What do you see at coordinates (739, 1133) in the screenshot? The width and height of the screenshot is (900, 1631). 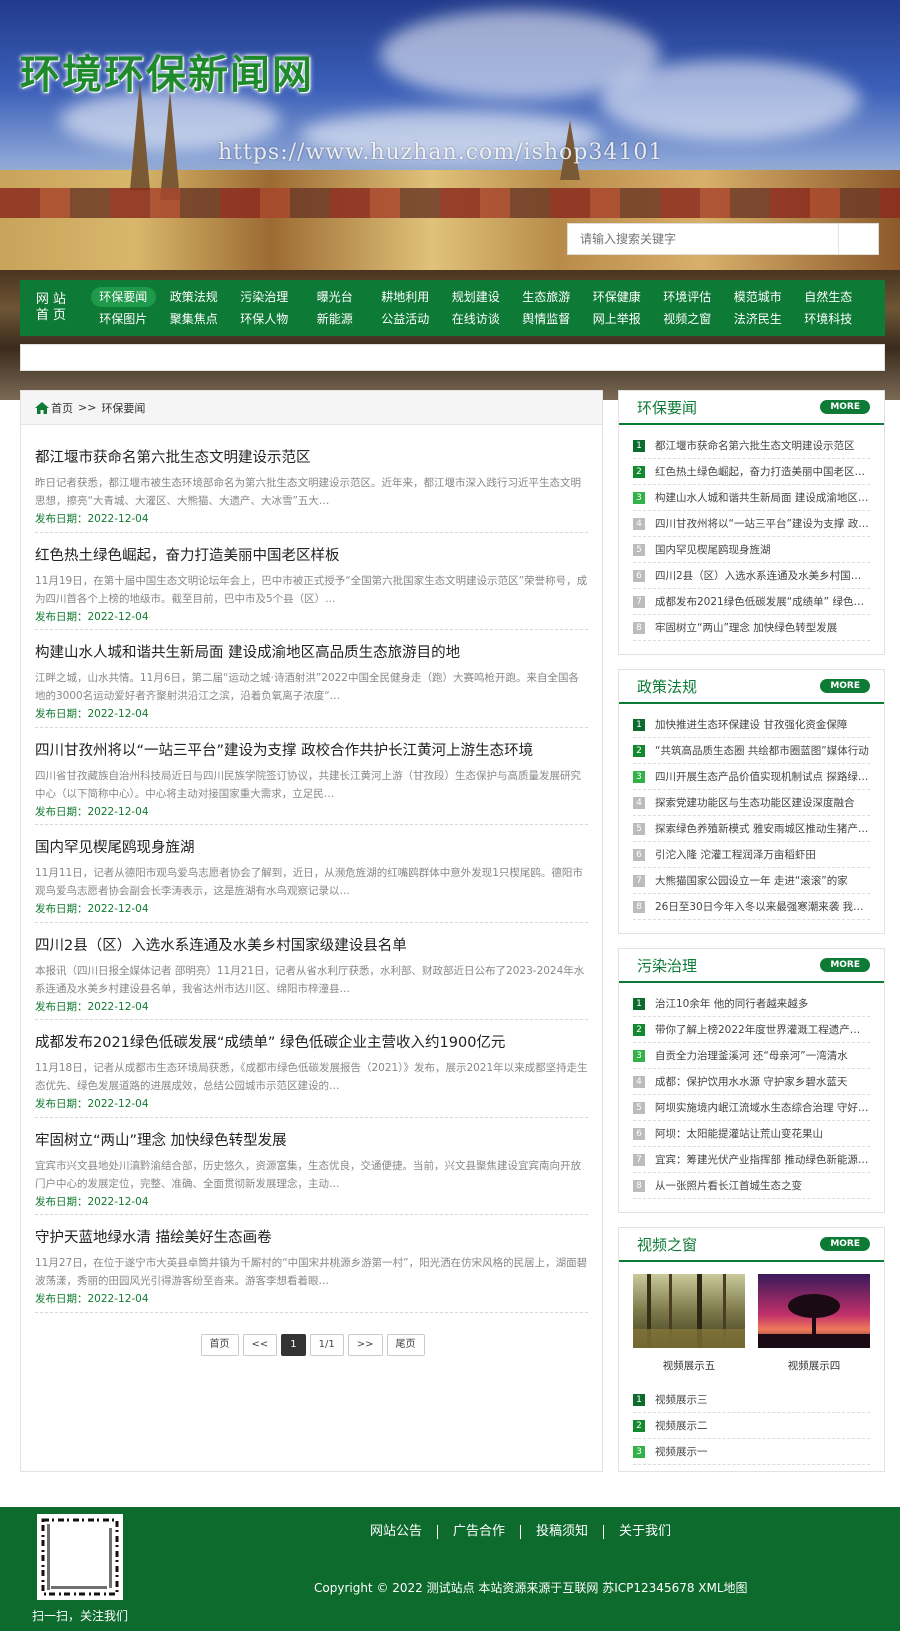 I see `list-item-text: 阿坝：太阳能提灌站让荒山变花果山` at bounding box center [739, 1133].